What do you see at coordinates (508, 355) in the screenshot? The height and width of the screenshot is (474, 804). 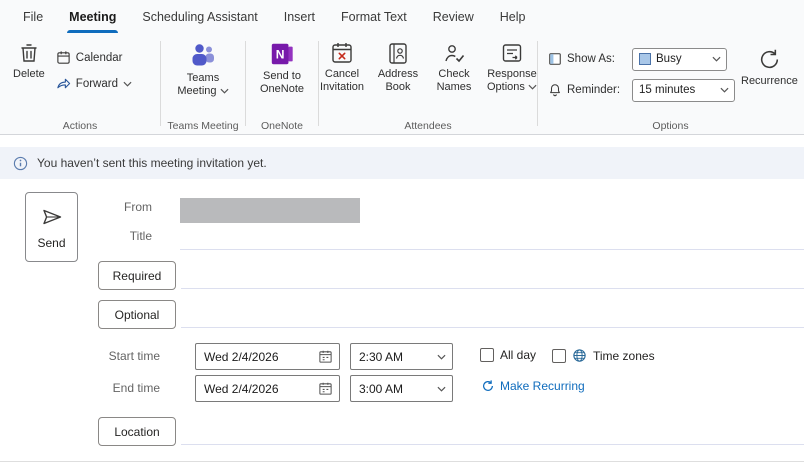 I see `all-day-checkbox: All day` at bounding box center [508, 355].